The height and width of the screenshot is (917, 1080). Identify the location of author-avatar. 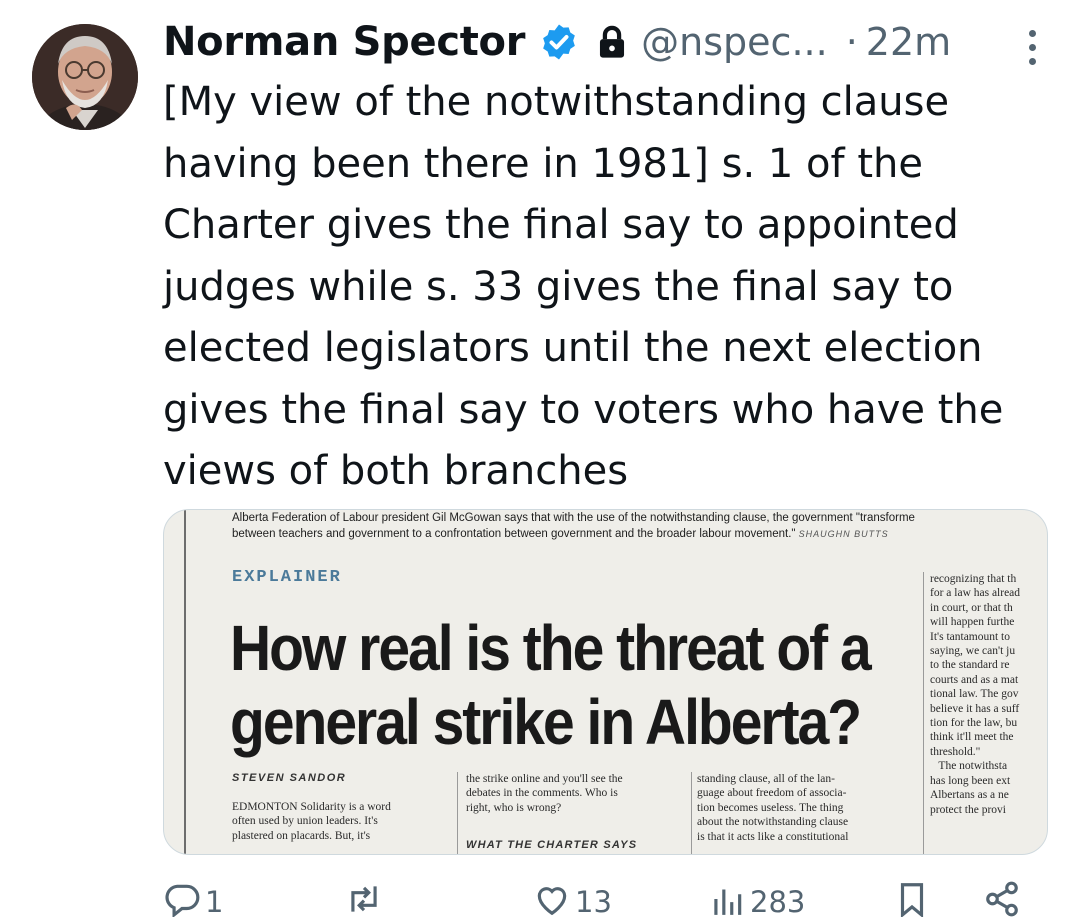
(85, 77).